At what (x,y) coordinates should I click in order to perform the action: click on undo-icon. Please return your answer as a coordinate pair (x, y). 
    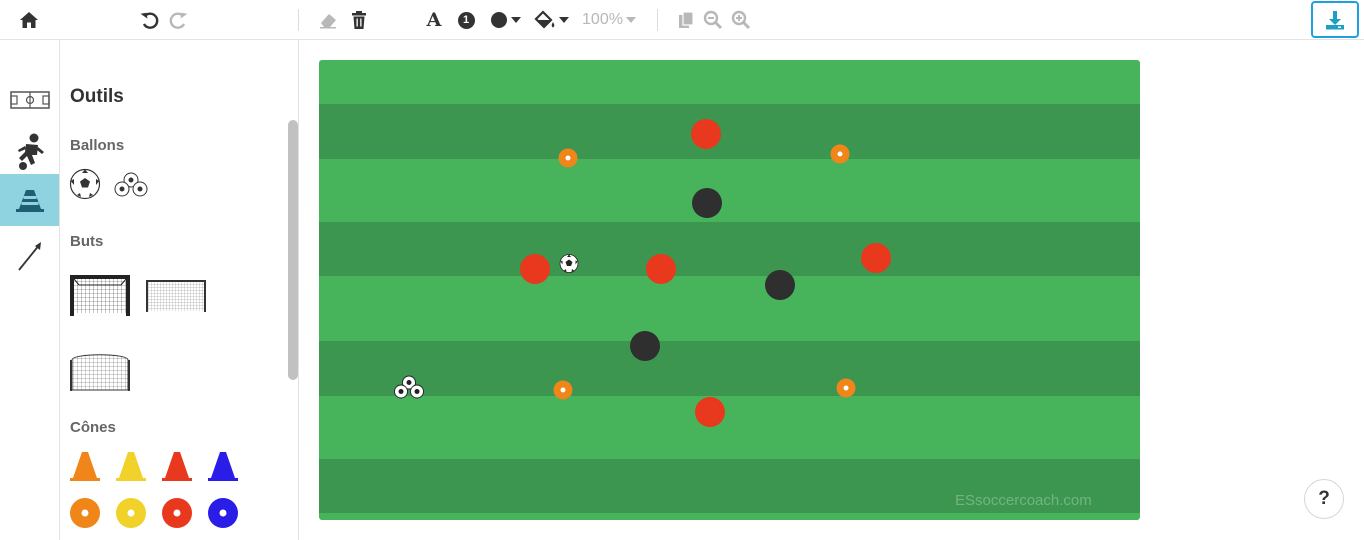
    Looking at the image, I should click on (150, 20).